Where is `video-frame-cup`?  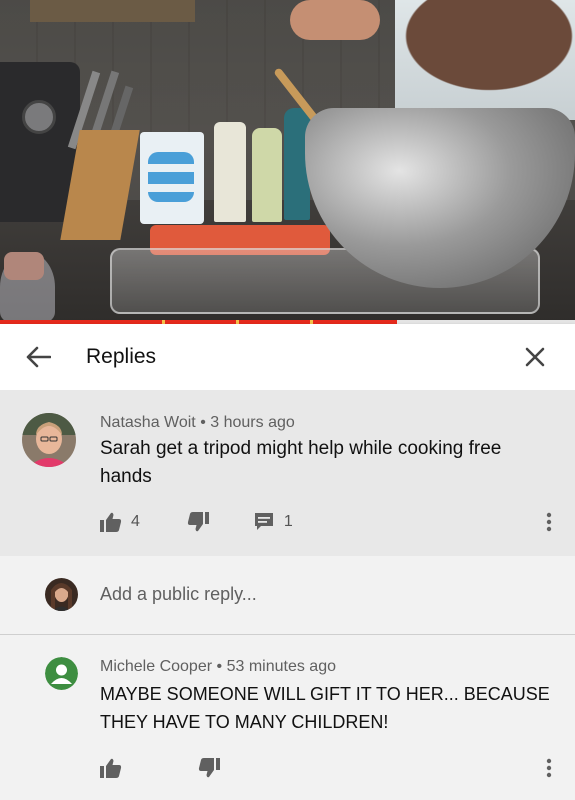
video-frame-cup is located at coordinates (172, 178).